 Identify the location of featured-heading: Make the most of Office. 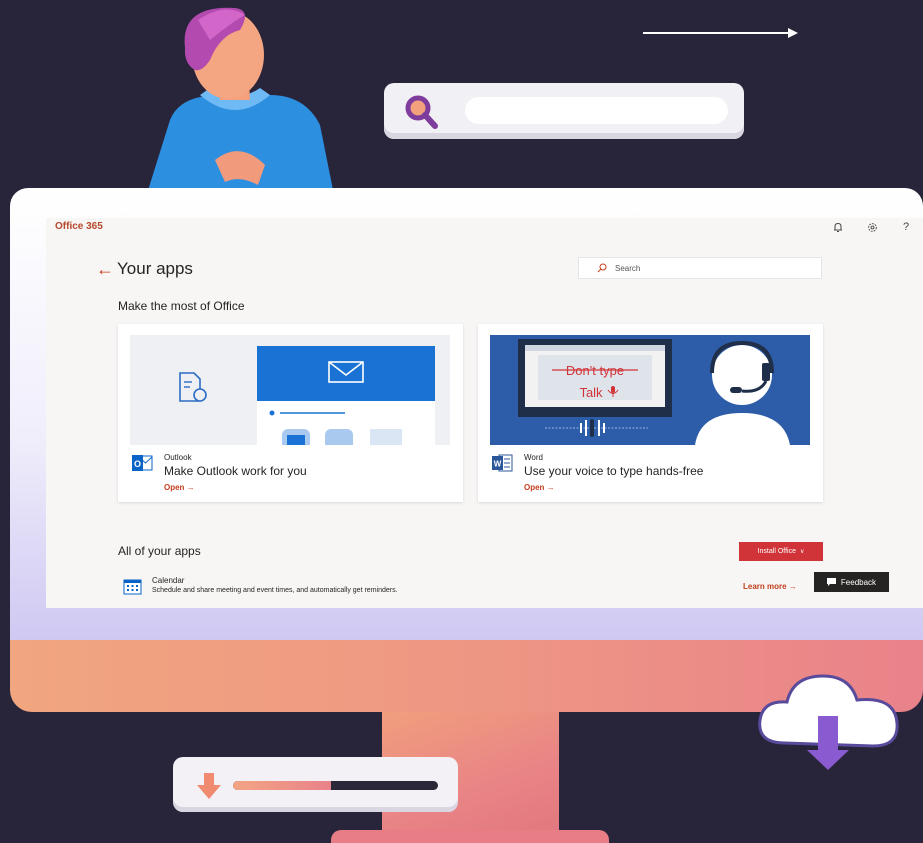
(181, 306).